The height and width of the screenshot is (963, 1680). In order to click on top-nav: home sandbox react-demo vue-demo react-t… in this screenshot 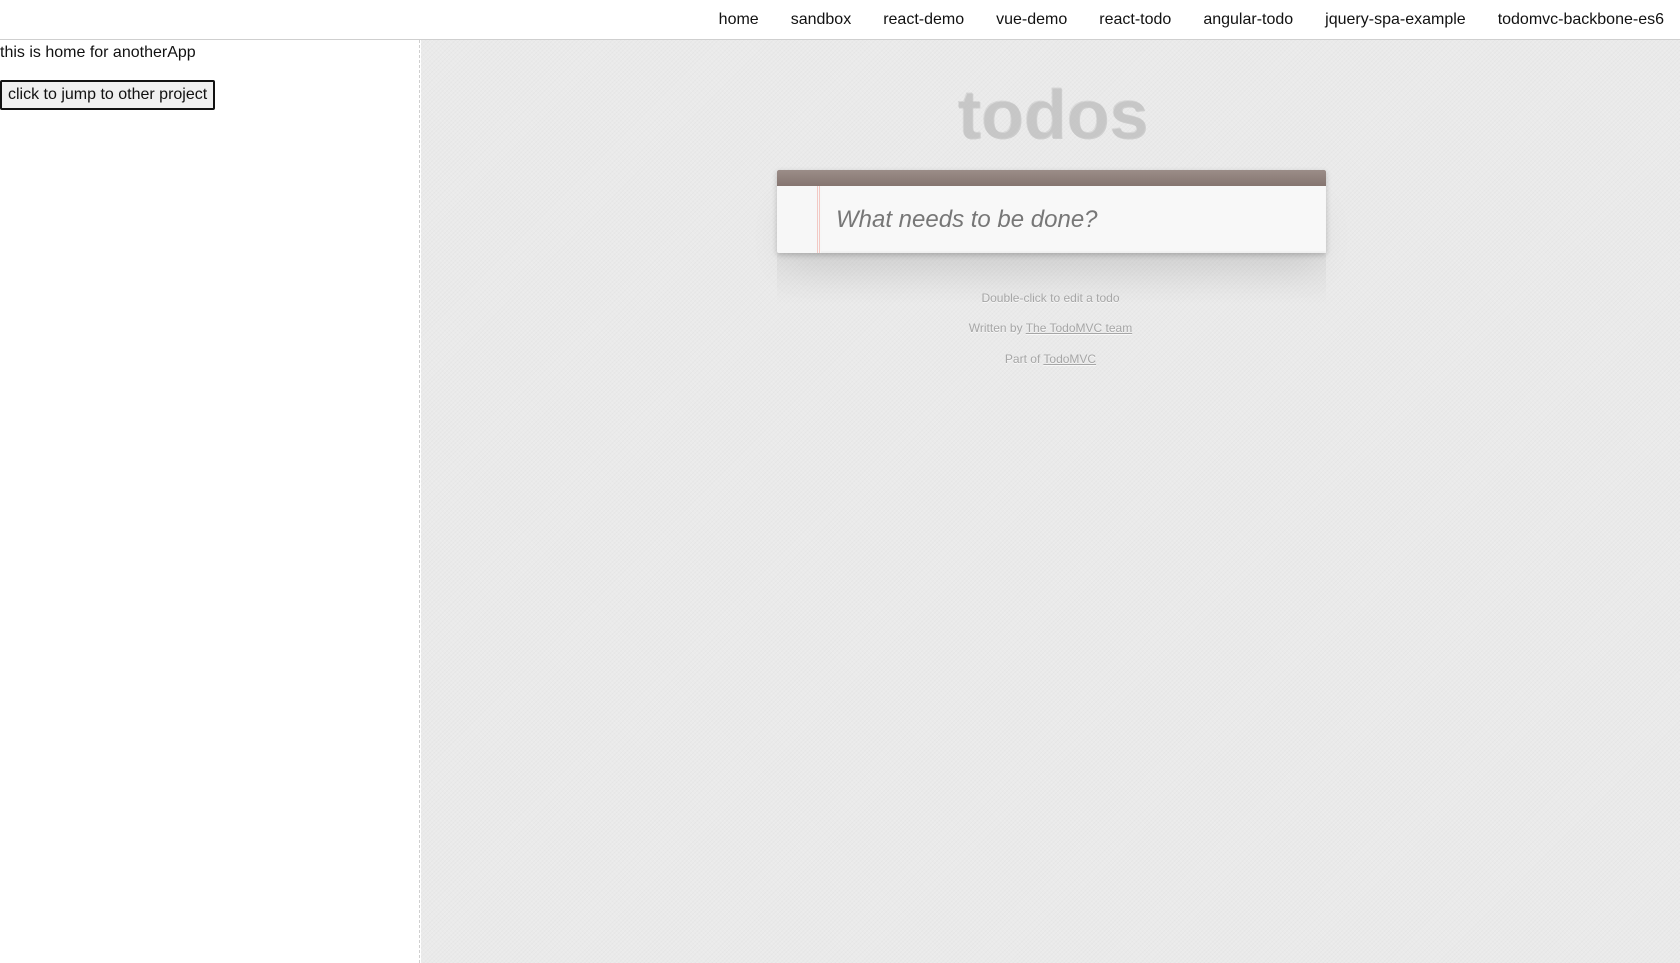, I will do `click(840, 20)`.